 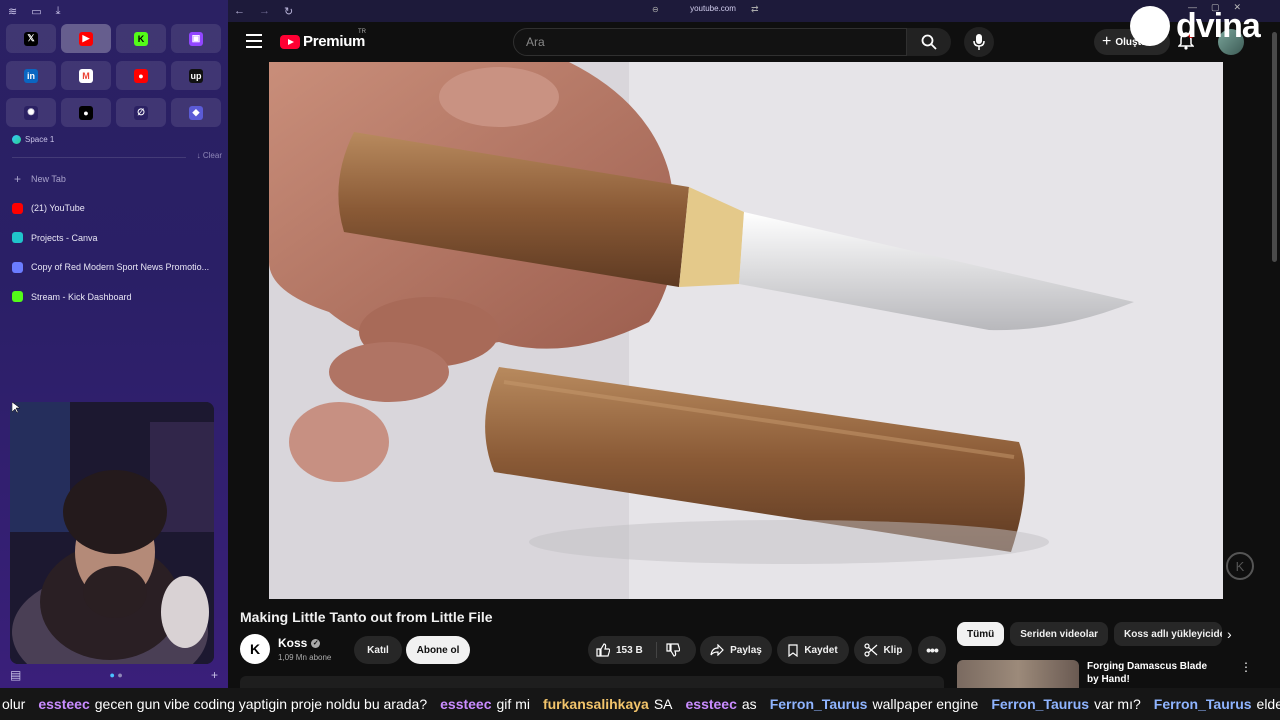 I want to click on pinned-tab-gmail: M, so click(x=86, y=75).